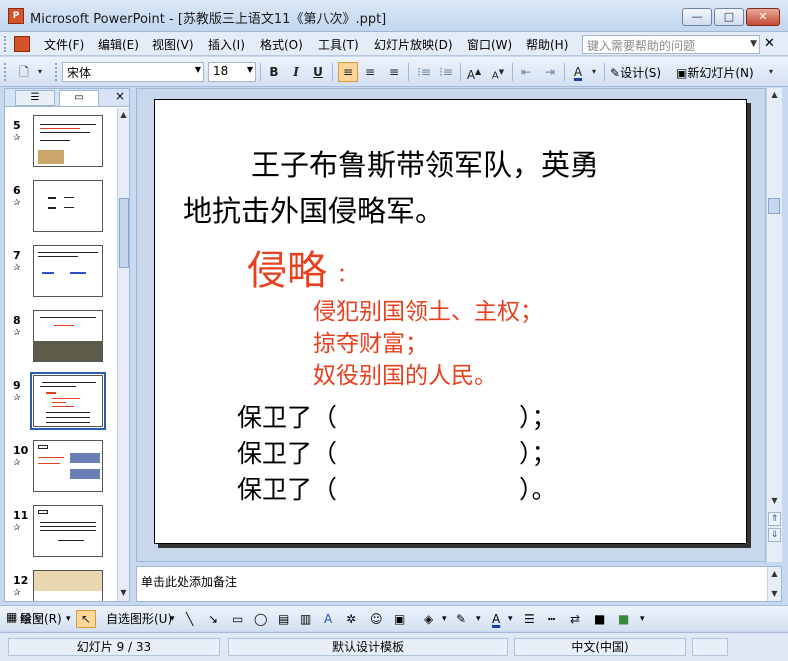 This screenshot has width=788, height=661. I want to click on definition-line: 侵犯别国领土、主权；, so click(428, 309).